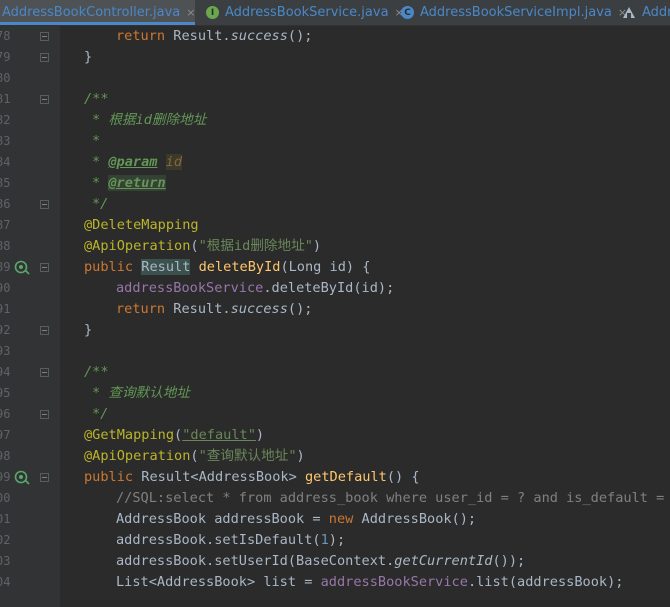  Describe the element at coordinates (5, 393) in the screenshot. I see `line-number: 95` at that location.